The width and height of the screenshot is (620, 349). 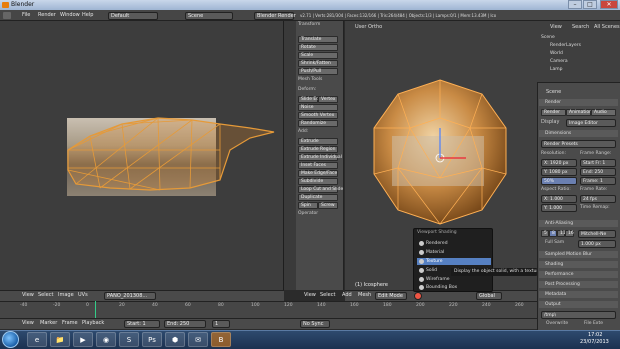 I want to click on taskbar-explorer: 📁, so click(x=60, y=339).